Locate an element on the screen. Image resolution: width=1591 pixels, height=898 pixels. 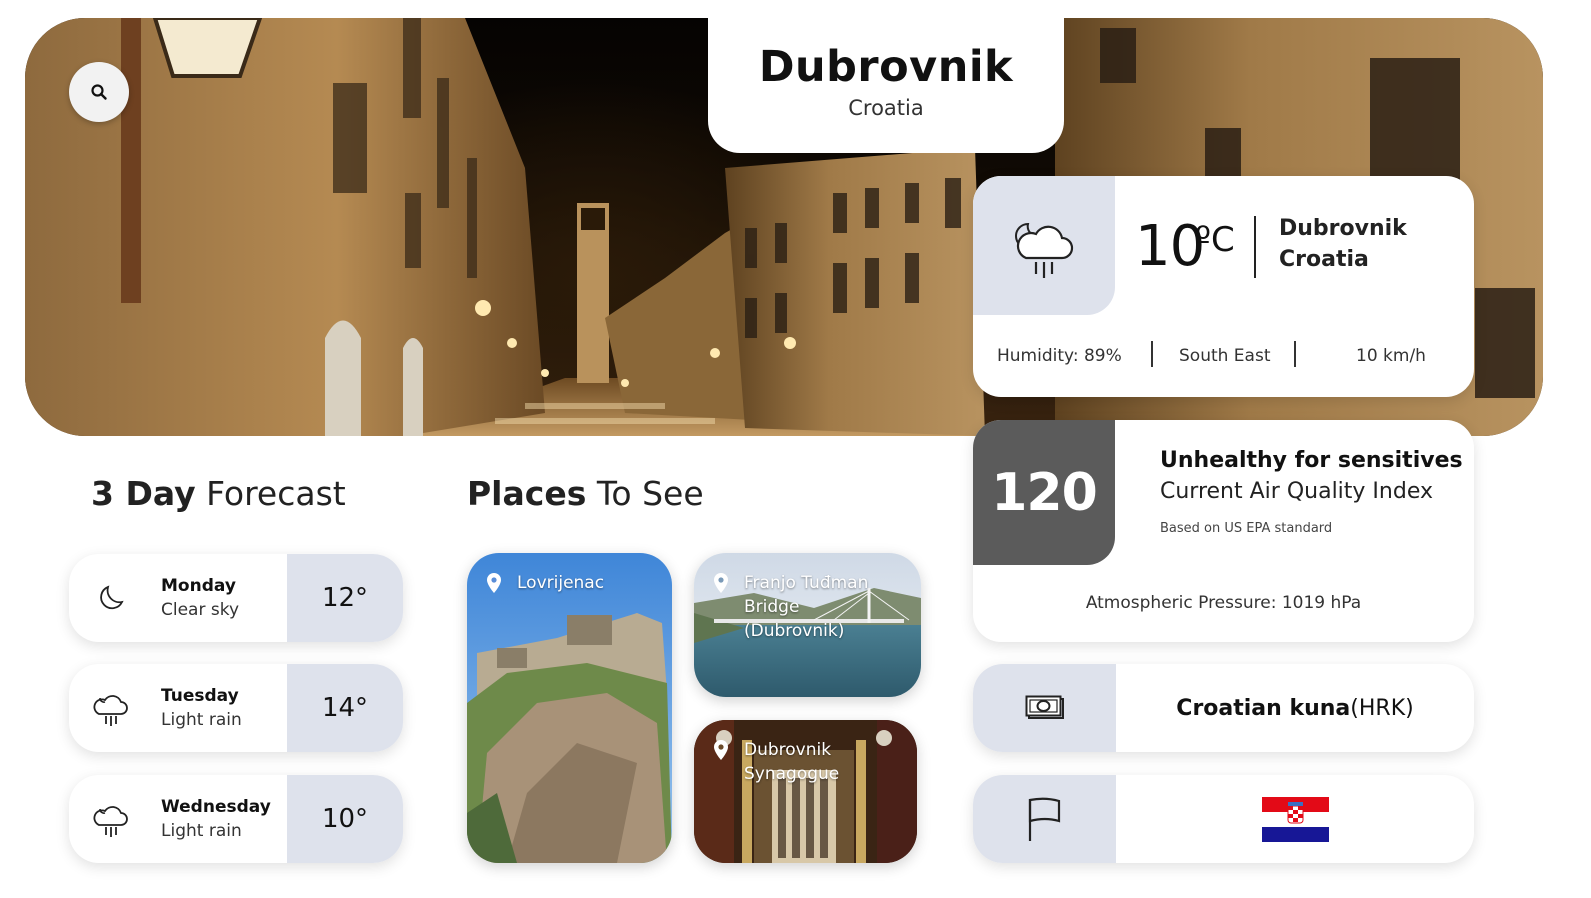
temperature-unit: ºC is located at coordinates (1215, 240).